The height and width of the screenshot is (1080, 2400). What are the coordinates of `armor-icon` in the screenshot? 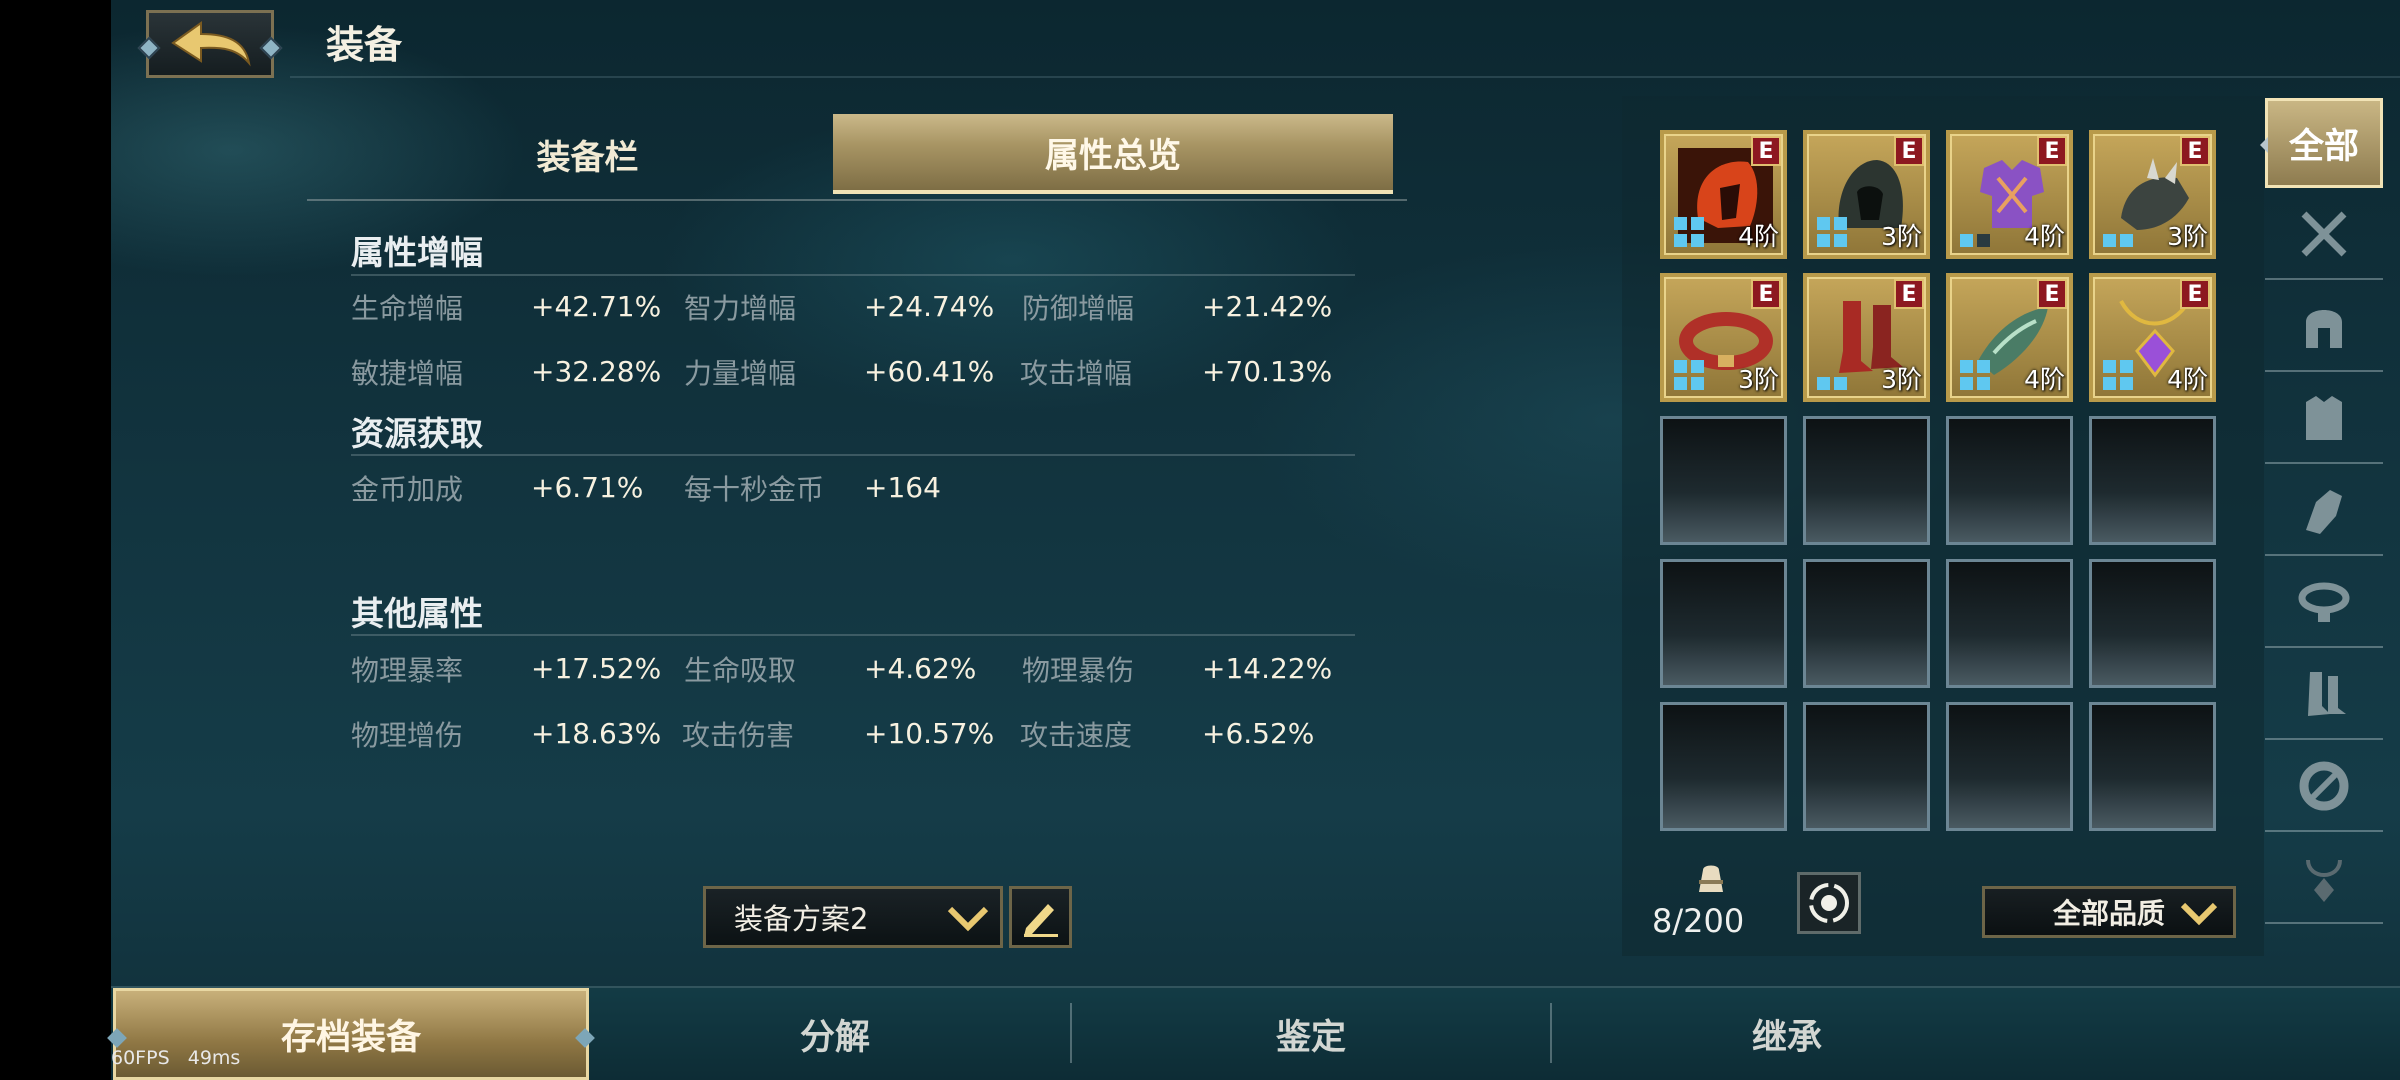 It's located at (2324, 418).